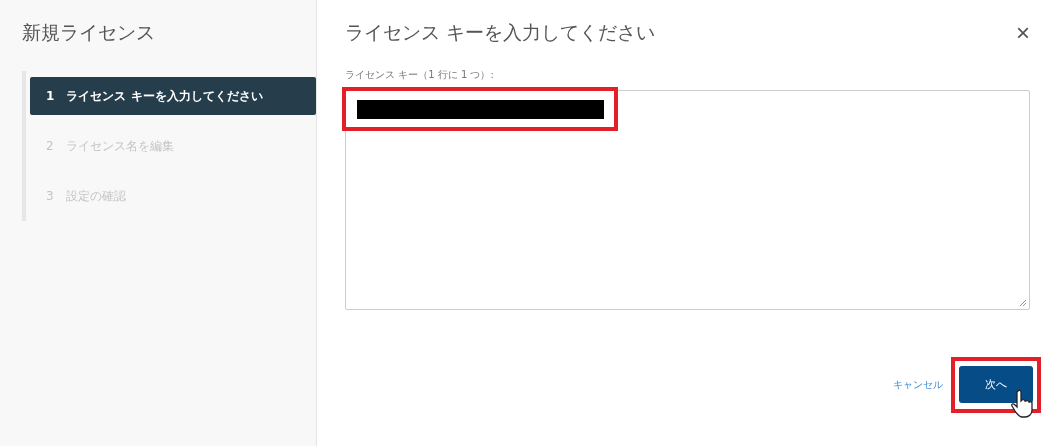  Describe the element at coordinates (500, 32) in the screenshot. I see `dialog-title: ライセンス キーを入力してください` at that location.